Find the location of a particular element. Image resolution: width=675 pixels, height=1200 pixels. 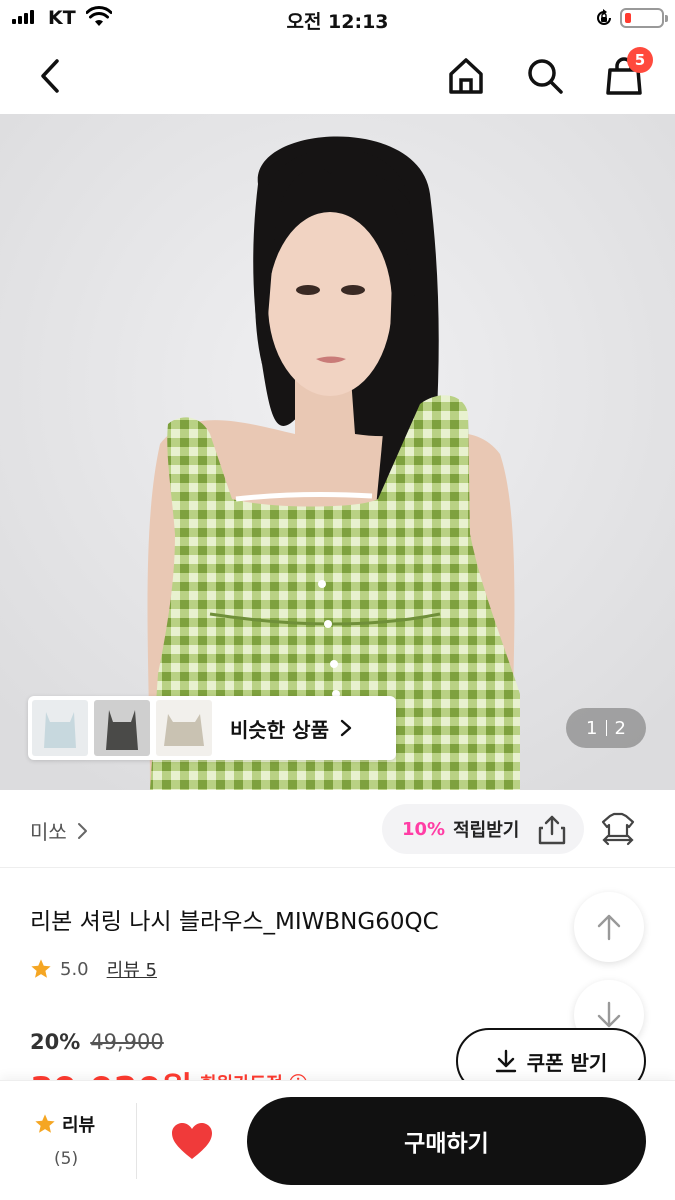

buy-button: 구매하기 is located at coordinates (446, 1141).